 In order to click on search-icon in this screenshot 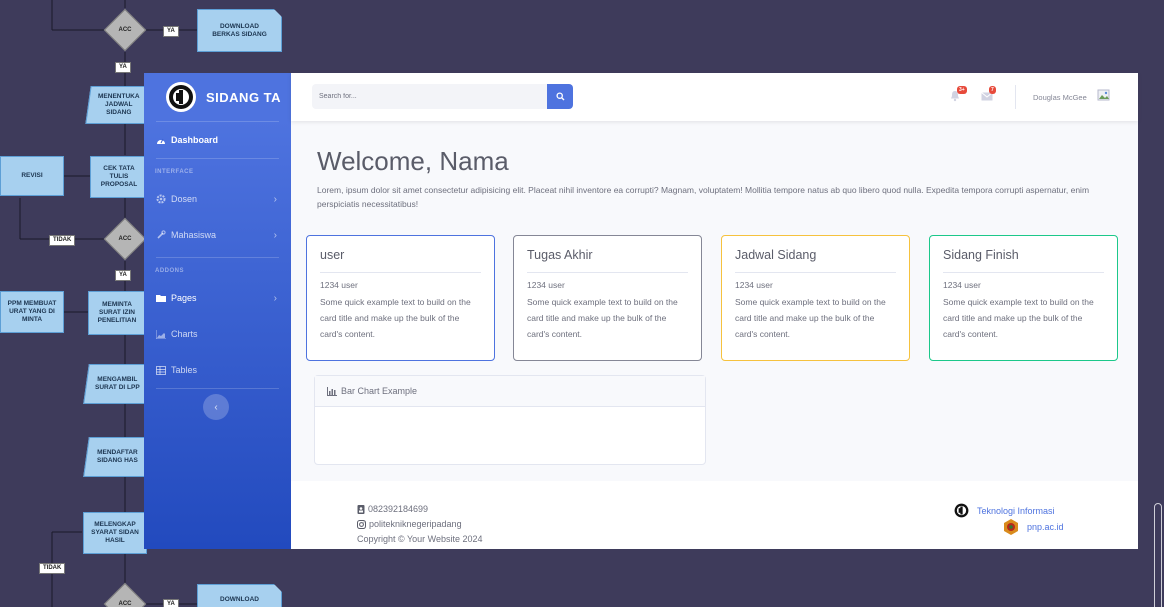, I will do `click(559, 96)`.